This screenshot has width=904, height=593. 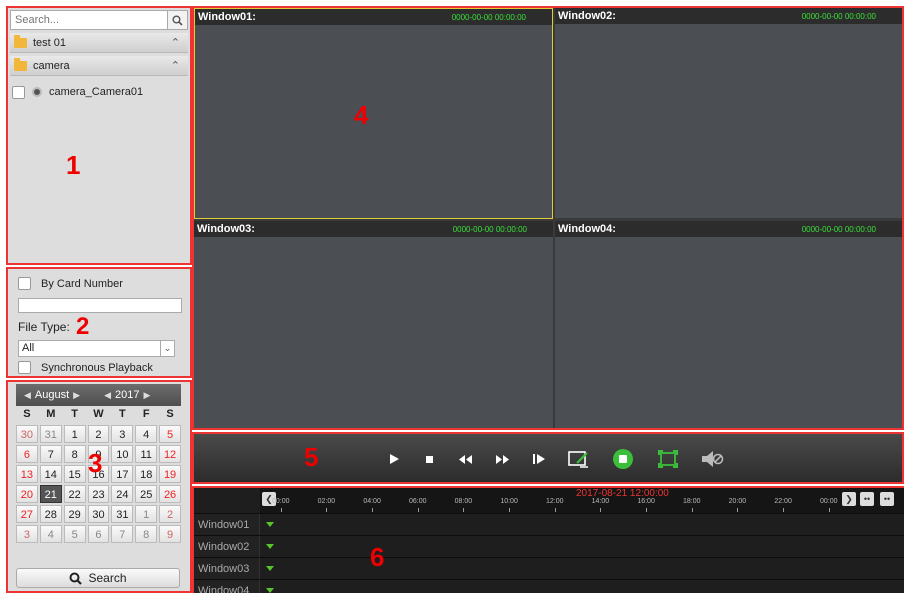 What do you see at coordinates (89, 20) in the screenshot?
I see `camera-search-input` at bounding box center [89, 20].